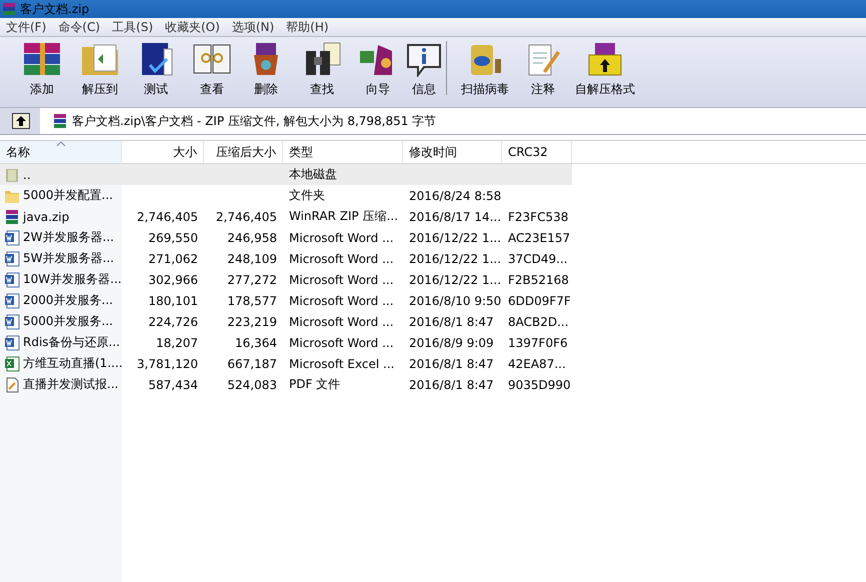 Image resolution: width=866 pixels, height=582 pixels. I want to click on toolbar-button: 查找, so click(322, 70).